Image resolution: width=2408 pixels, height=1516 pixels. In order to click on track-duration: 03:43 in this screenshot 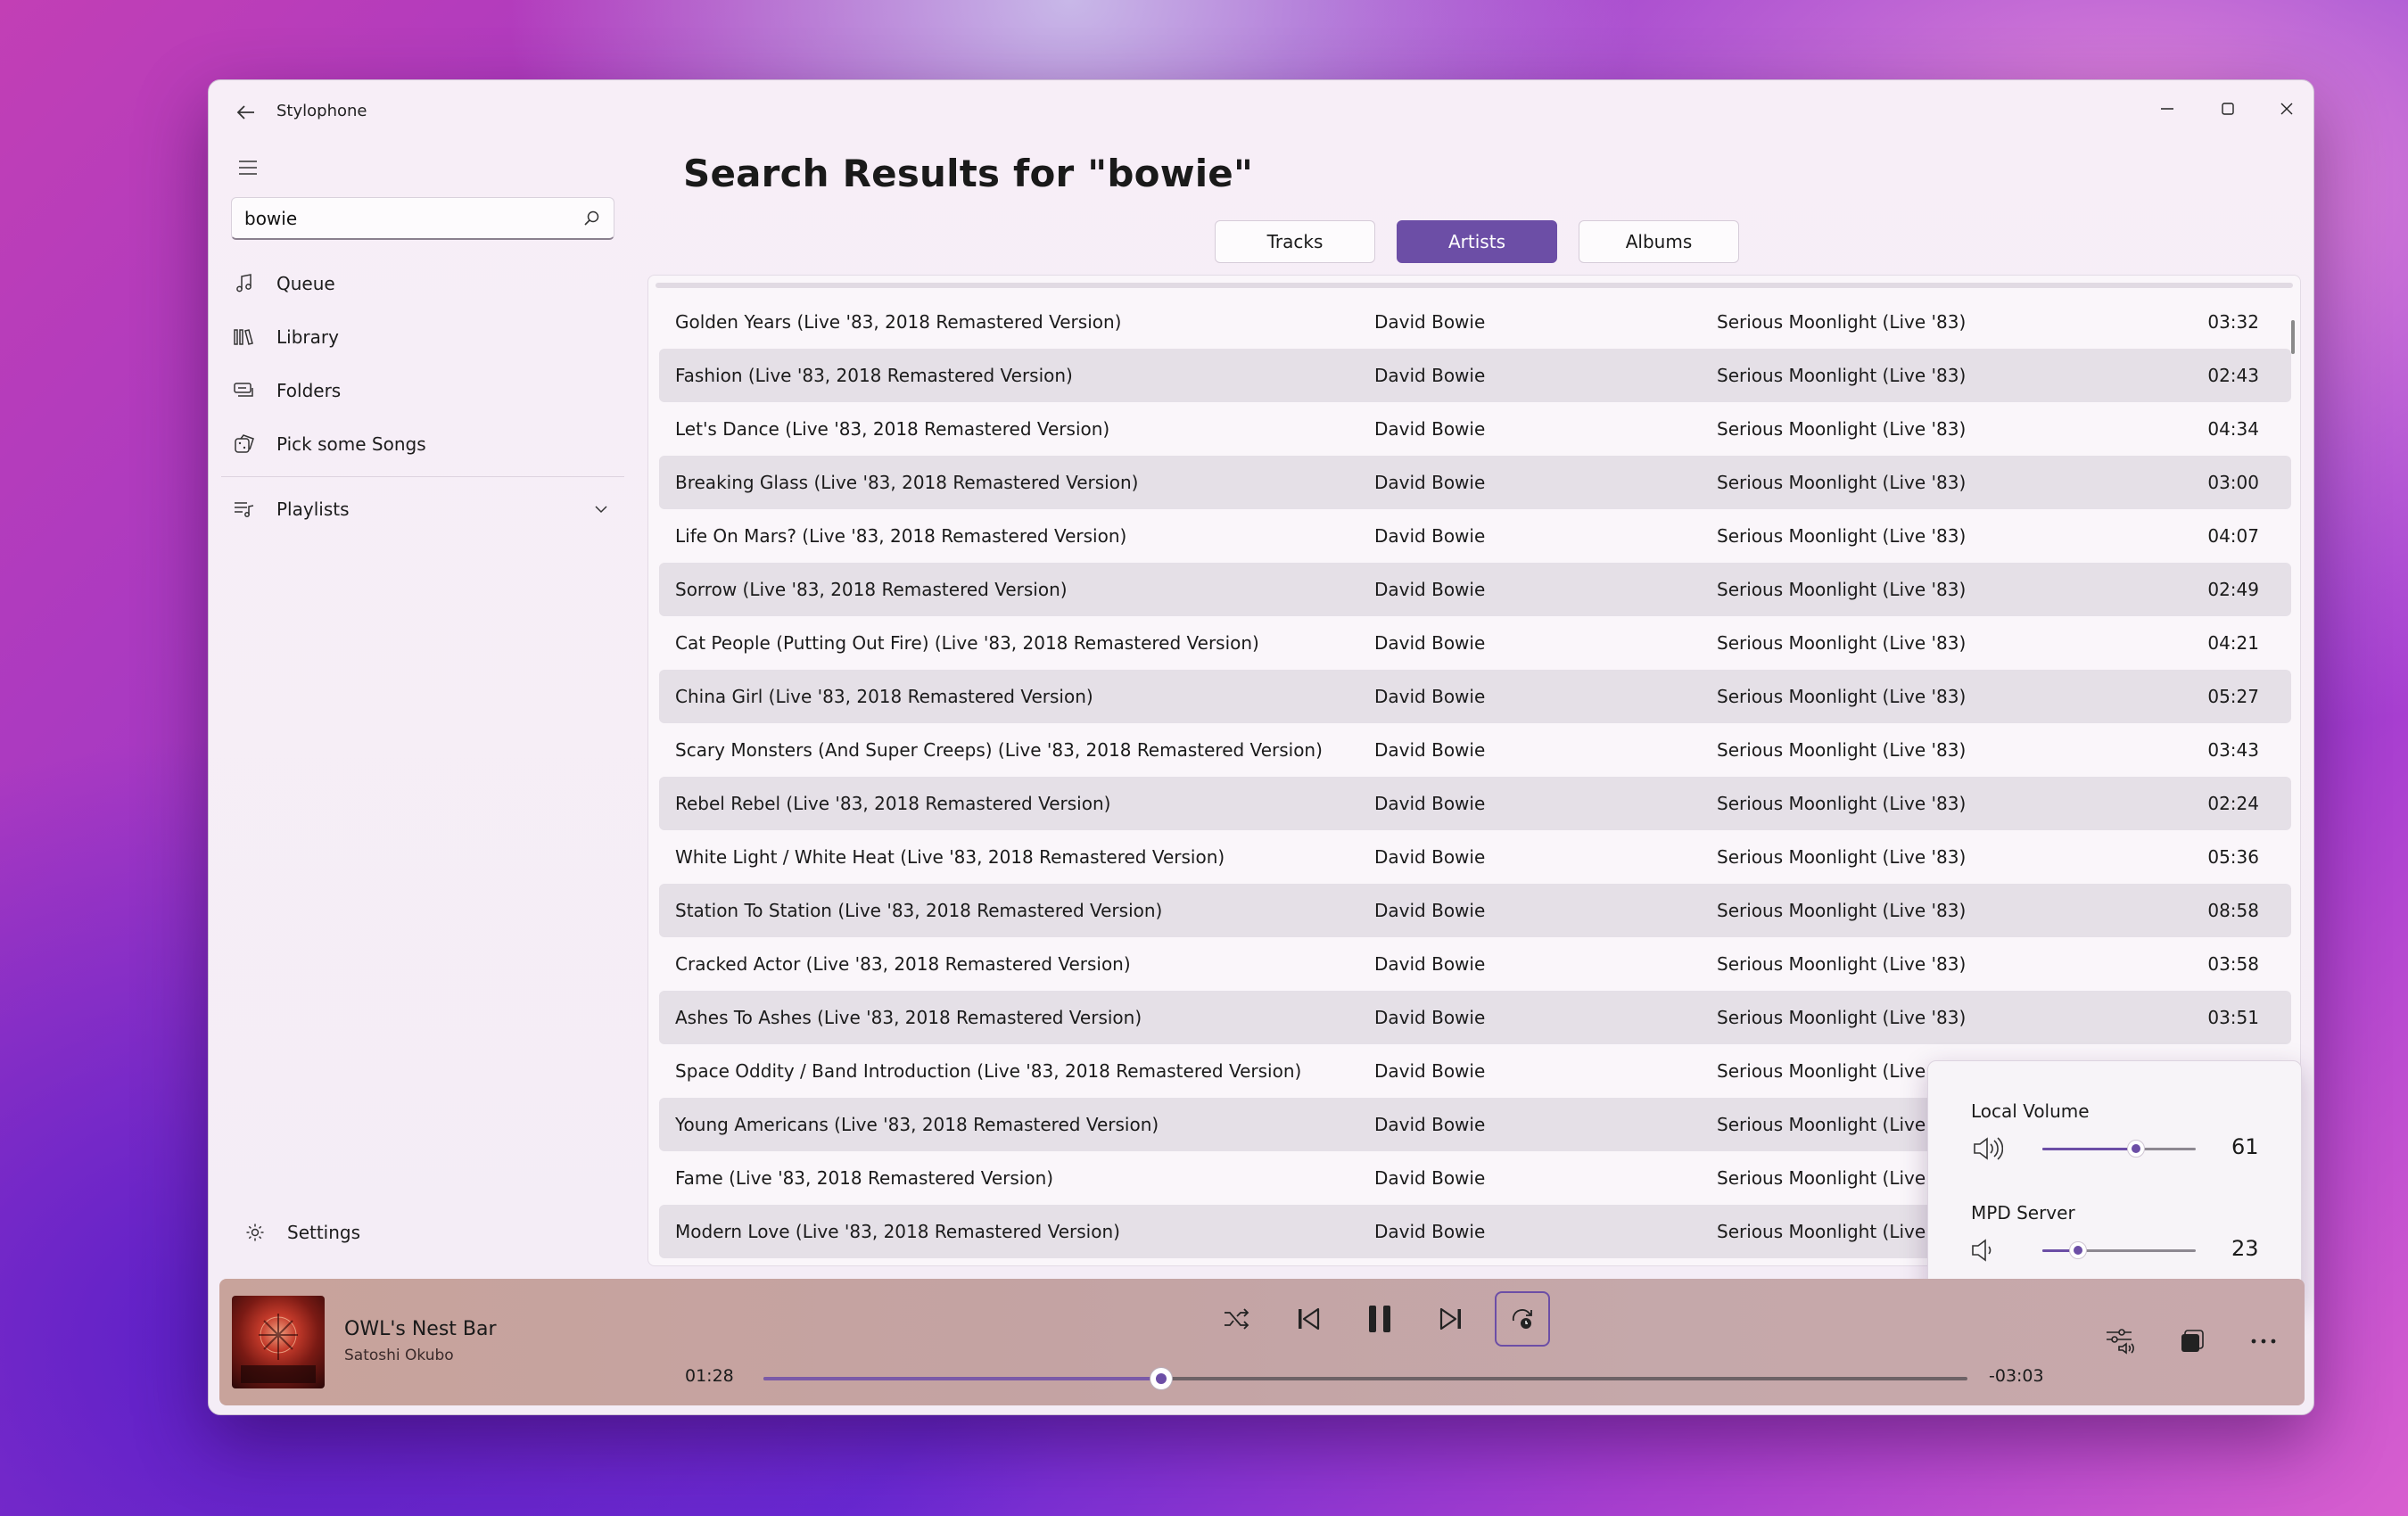, I will do `click(2233, 750)`.